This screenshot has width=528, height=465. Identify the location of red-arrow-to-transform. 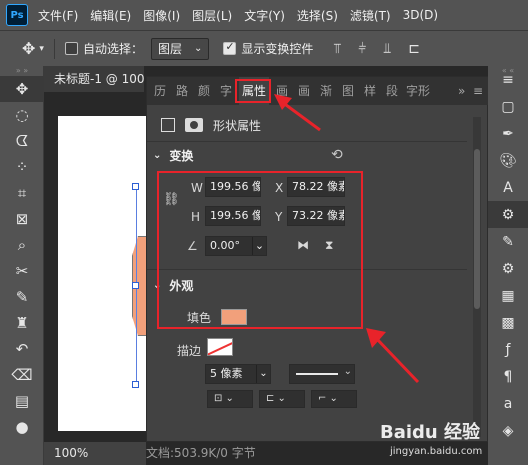
(393, 356).